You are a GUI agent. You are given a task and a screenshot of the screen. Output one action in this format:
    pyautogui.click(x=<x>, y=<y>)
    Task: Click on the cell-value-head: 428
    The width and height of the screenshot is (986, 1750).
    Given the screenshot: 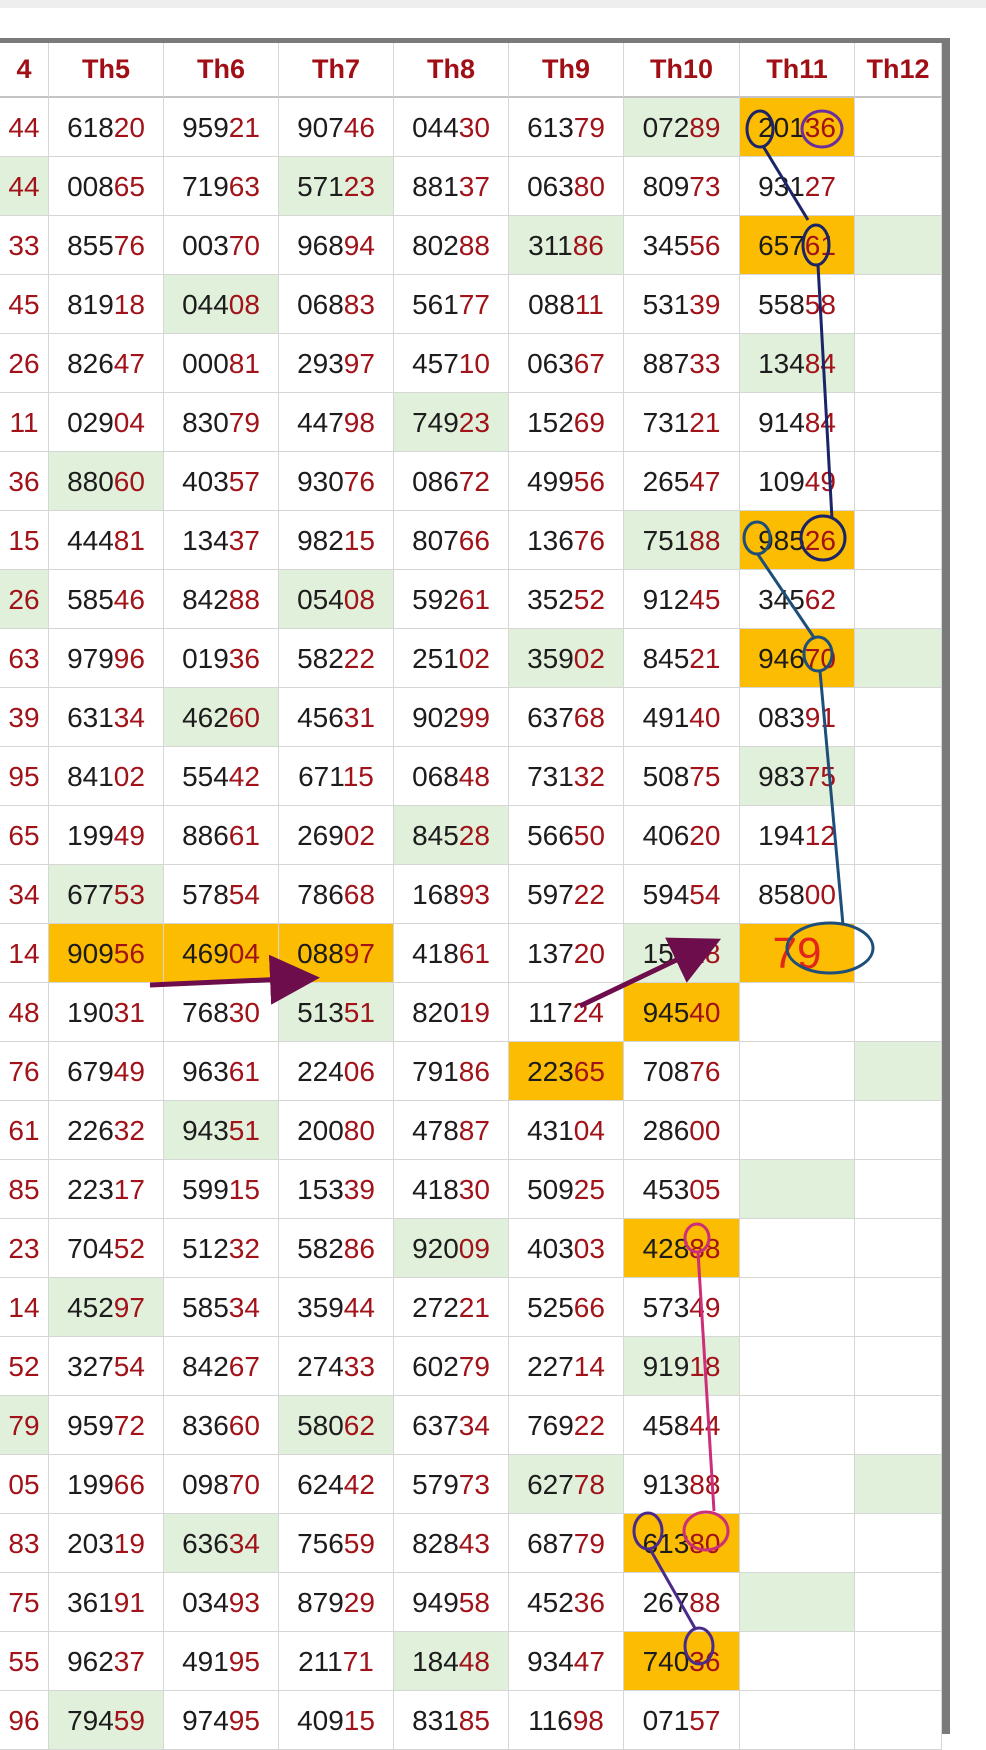 What is the action you would take?
    pyautogui.click(x=666, y=1248)
    